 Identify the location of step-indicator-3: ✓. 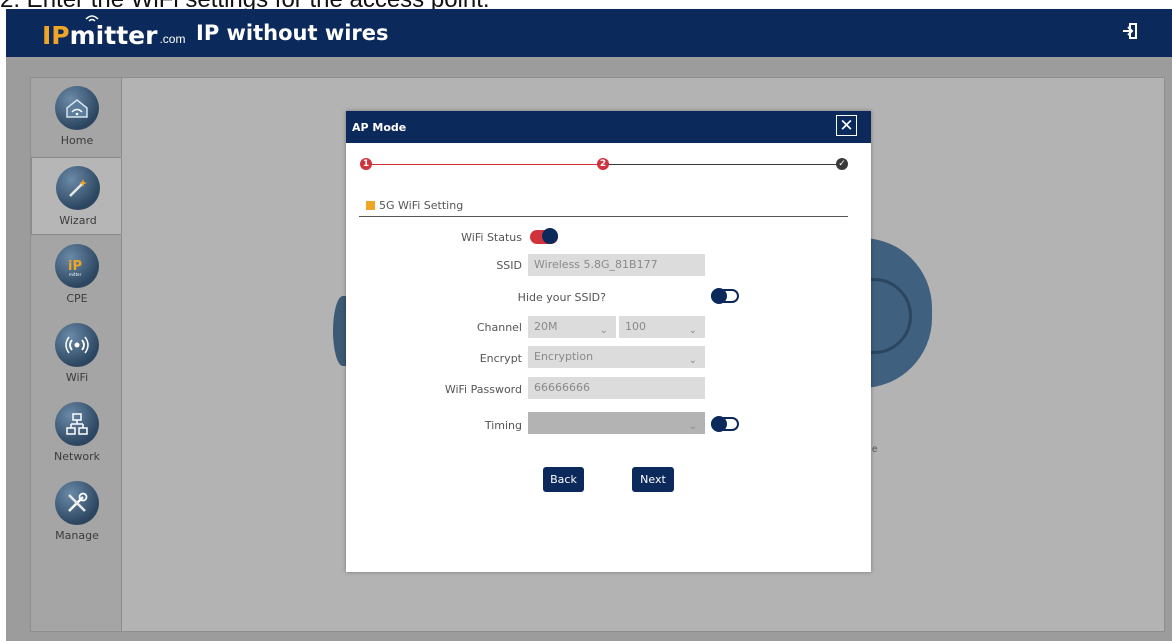
(842, 164).